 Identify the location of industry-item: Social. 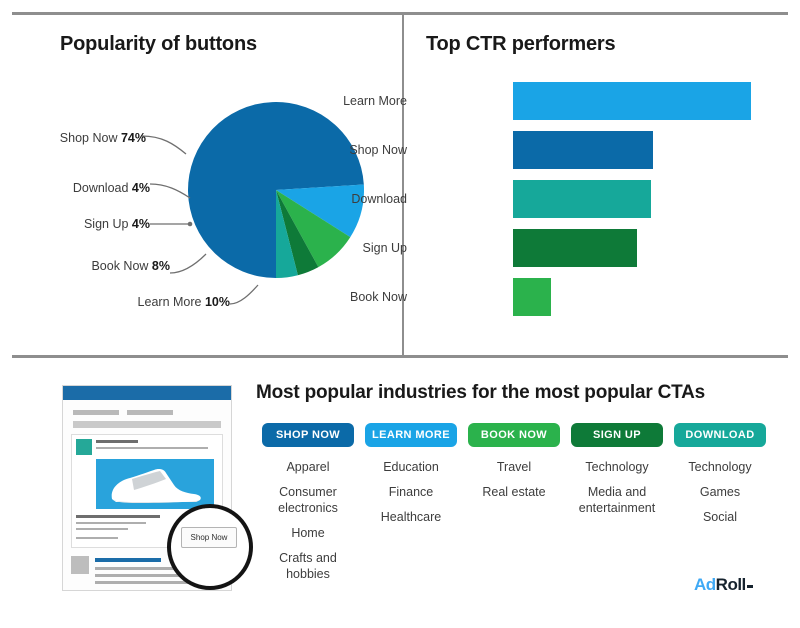
(720, 517).